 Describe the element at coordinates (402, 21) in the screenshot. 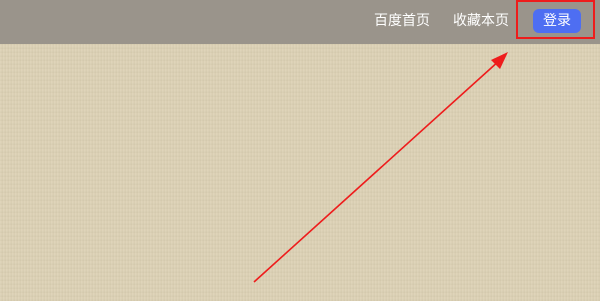

I see `baidu-home-link: 百度首页` at that location.